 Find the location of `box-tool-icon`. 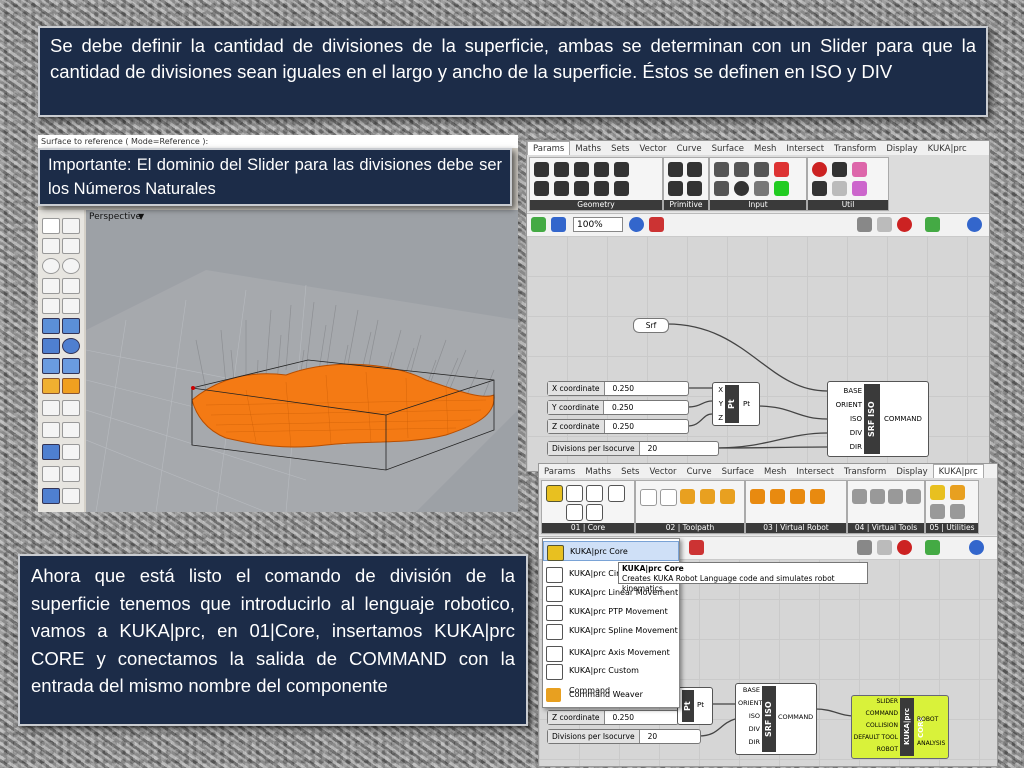

box-tool-icon is located at coordinates (51, 346).